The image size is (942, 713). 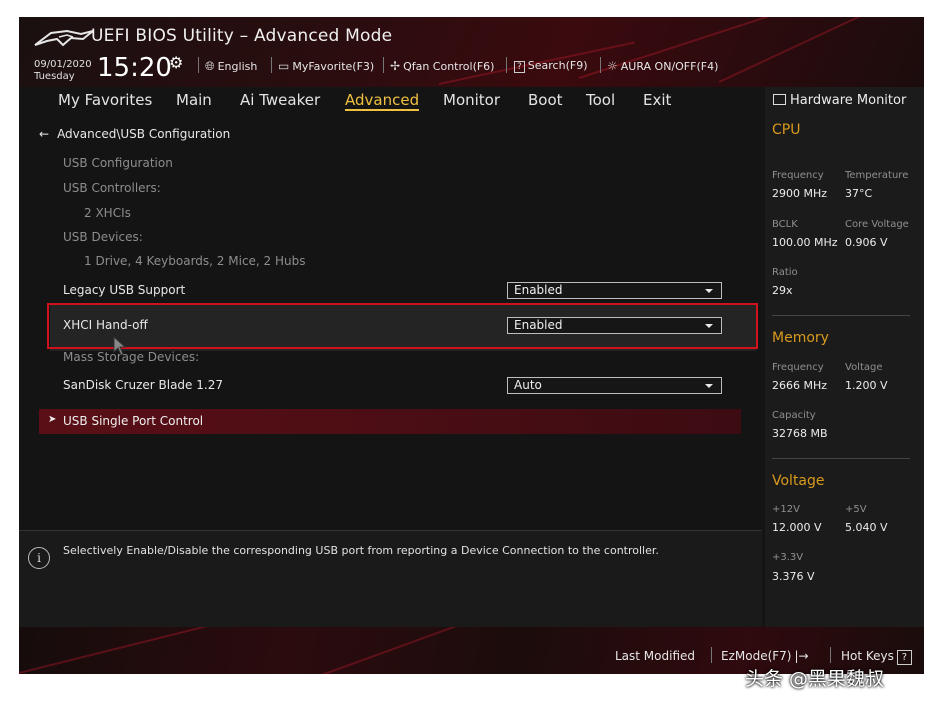 I want to click on language-label: English, so click(x=237, y=66).